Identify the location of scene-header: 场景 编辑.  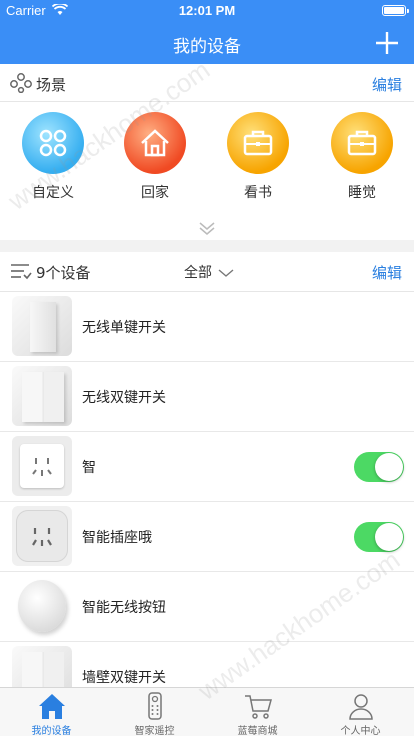
(207, 83).